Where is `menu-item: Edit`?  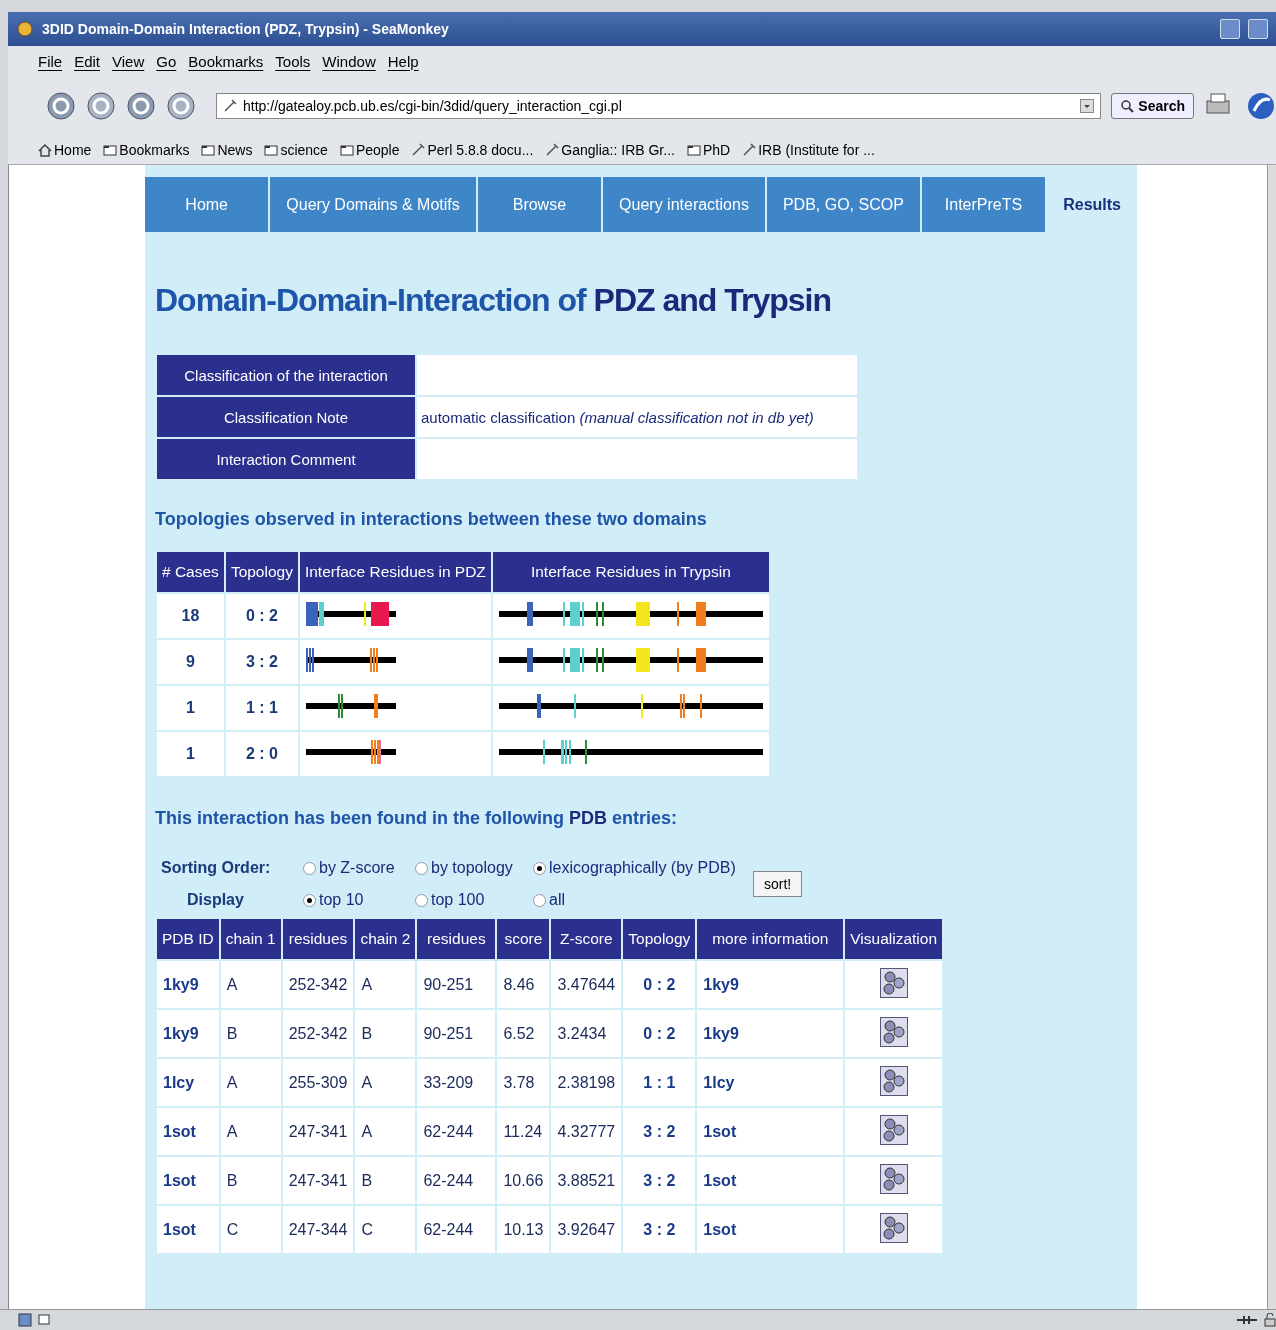 menu-item: Edit is located at coordinates (87, 61).